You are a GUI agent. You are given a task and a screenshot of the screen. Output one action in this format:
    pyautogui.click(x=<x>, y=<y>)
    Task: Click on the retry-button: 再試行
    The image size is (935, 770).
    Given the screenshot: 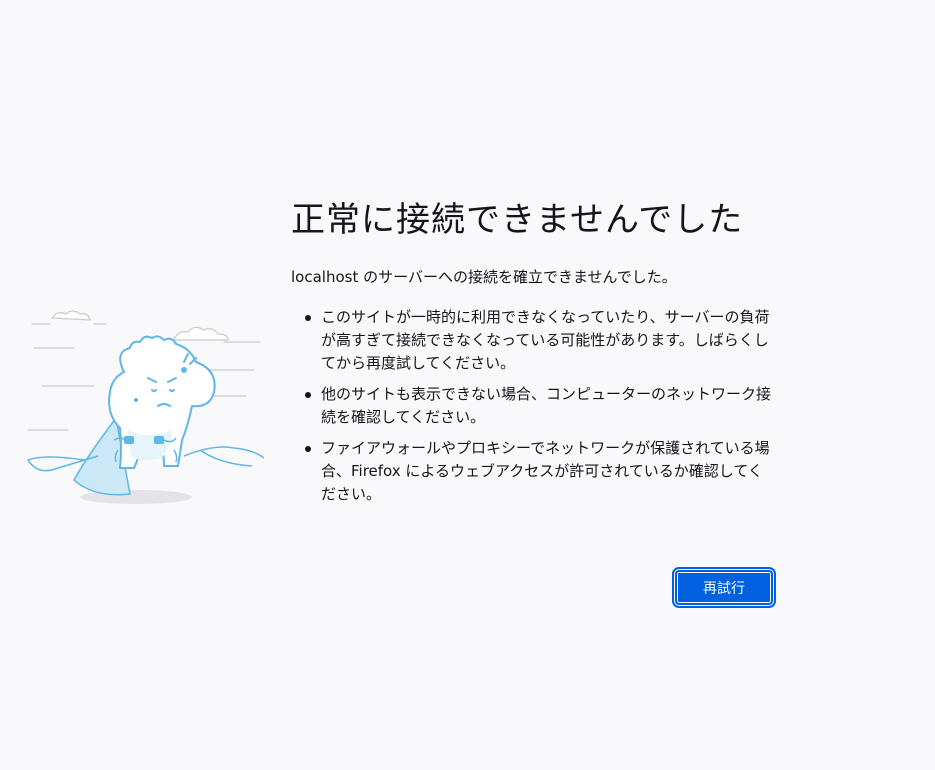 What is the action you would take?
    pyautogui.click(x=724, y=587)
    